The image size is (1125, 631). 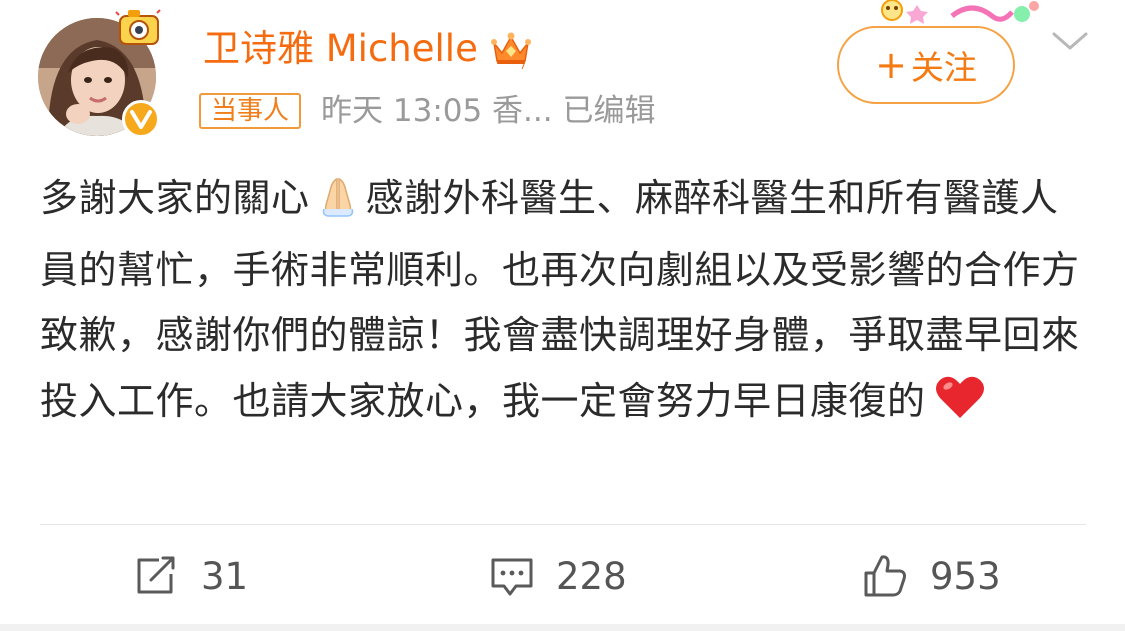 What do you see at coordinates (191, 576) in the screenshot?
I see `repost-button: 31` at bounding box center [191, 576].